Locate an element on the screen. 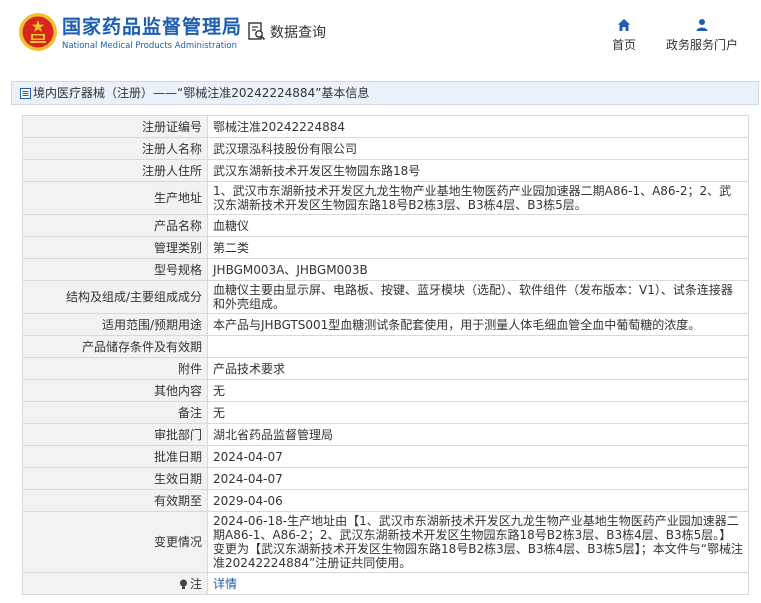 The width and height of the screenshot is (761, 603). field-label: 适用范围/预期用途 is located at coordinates (115, 324).